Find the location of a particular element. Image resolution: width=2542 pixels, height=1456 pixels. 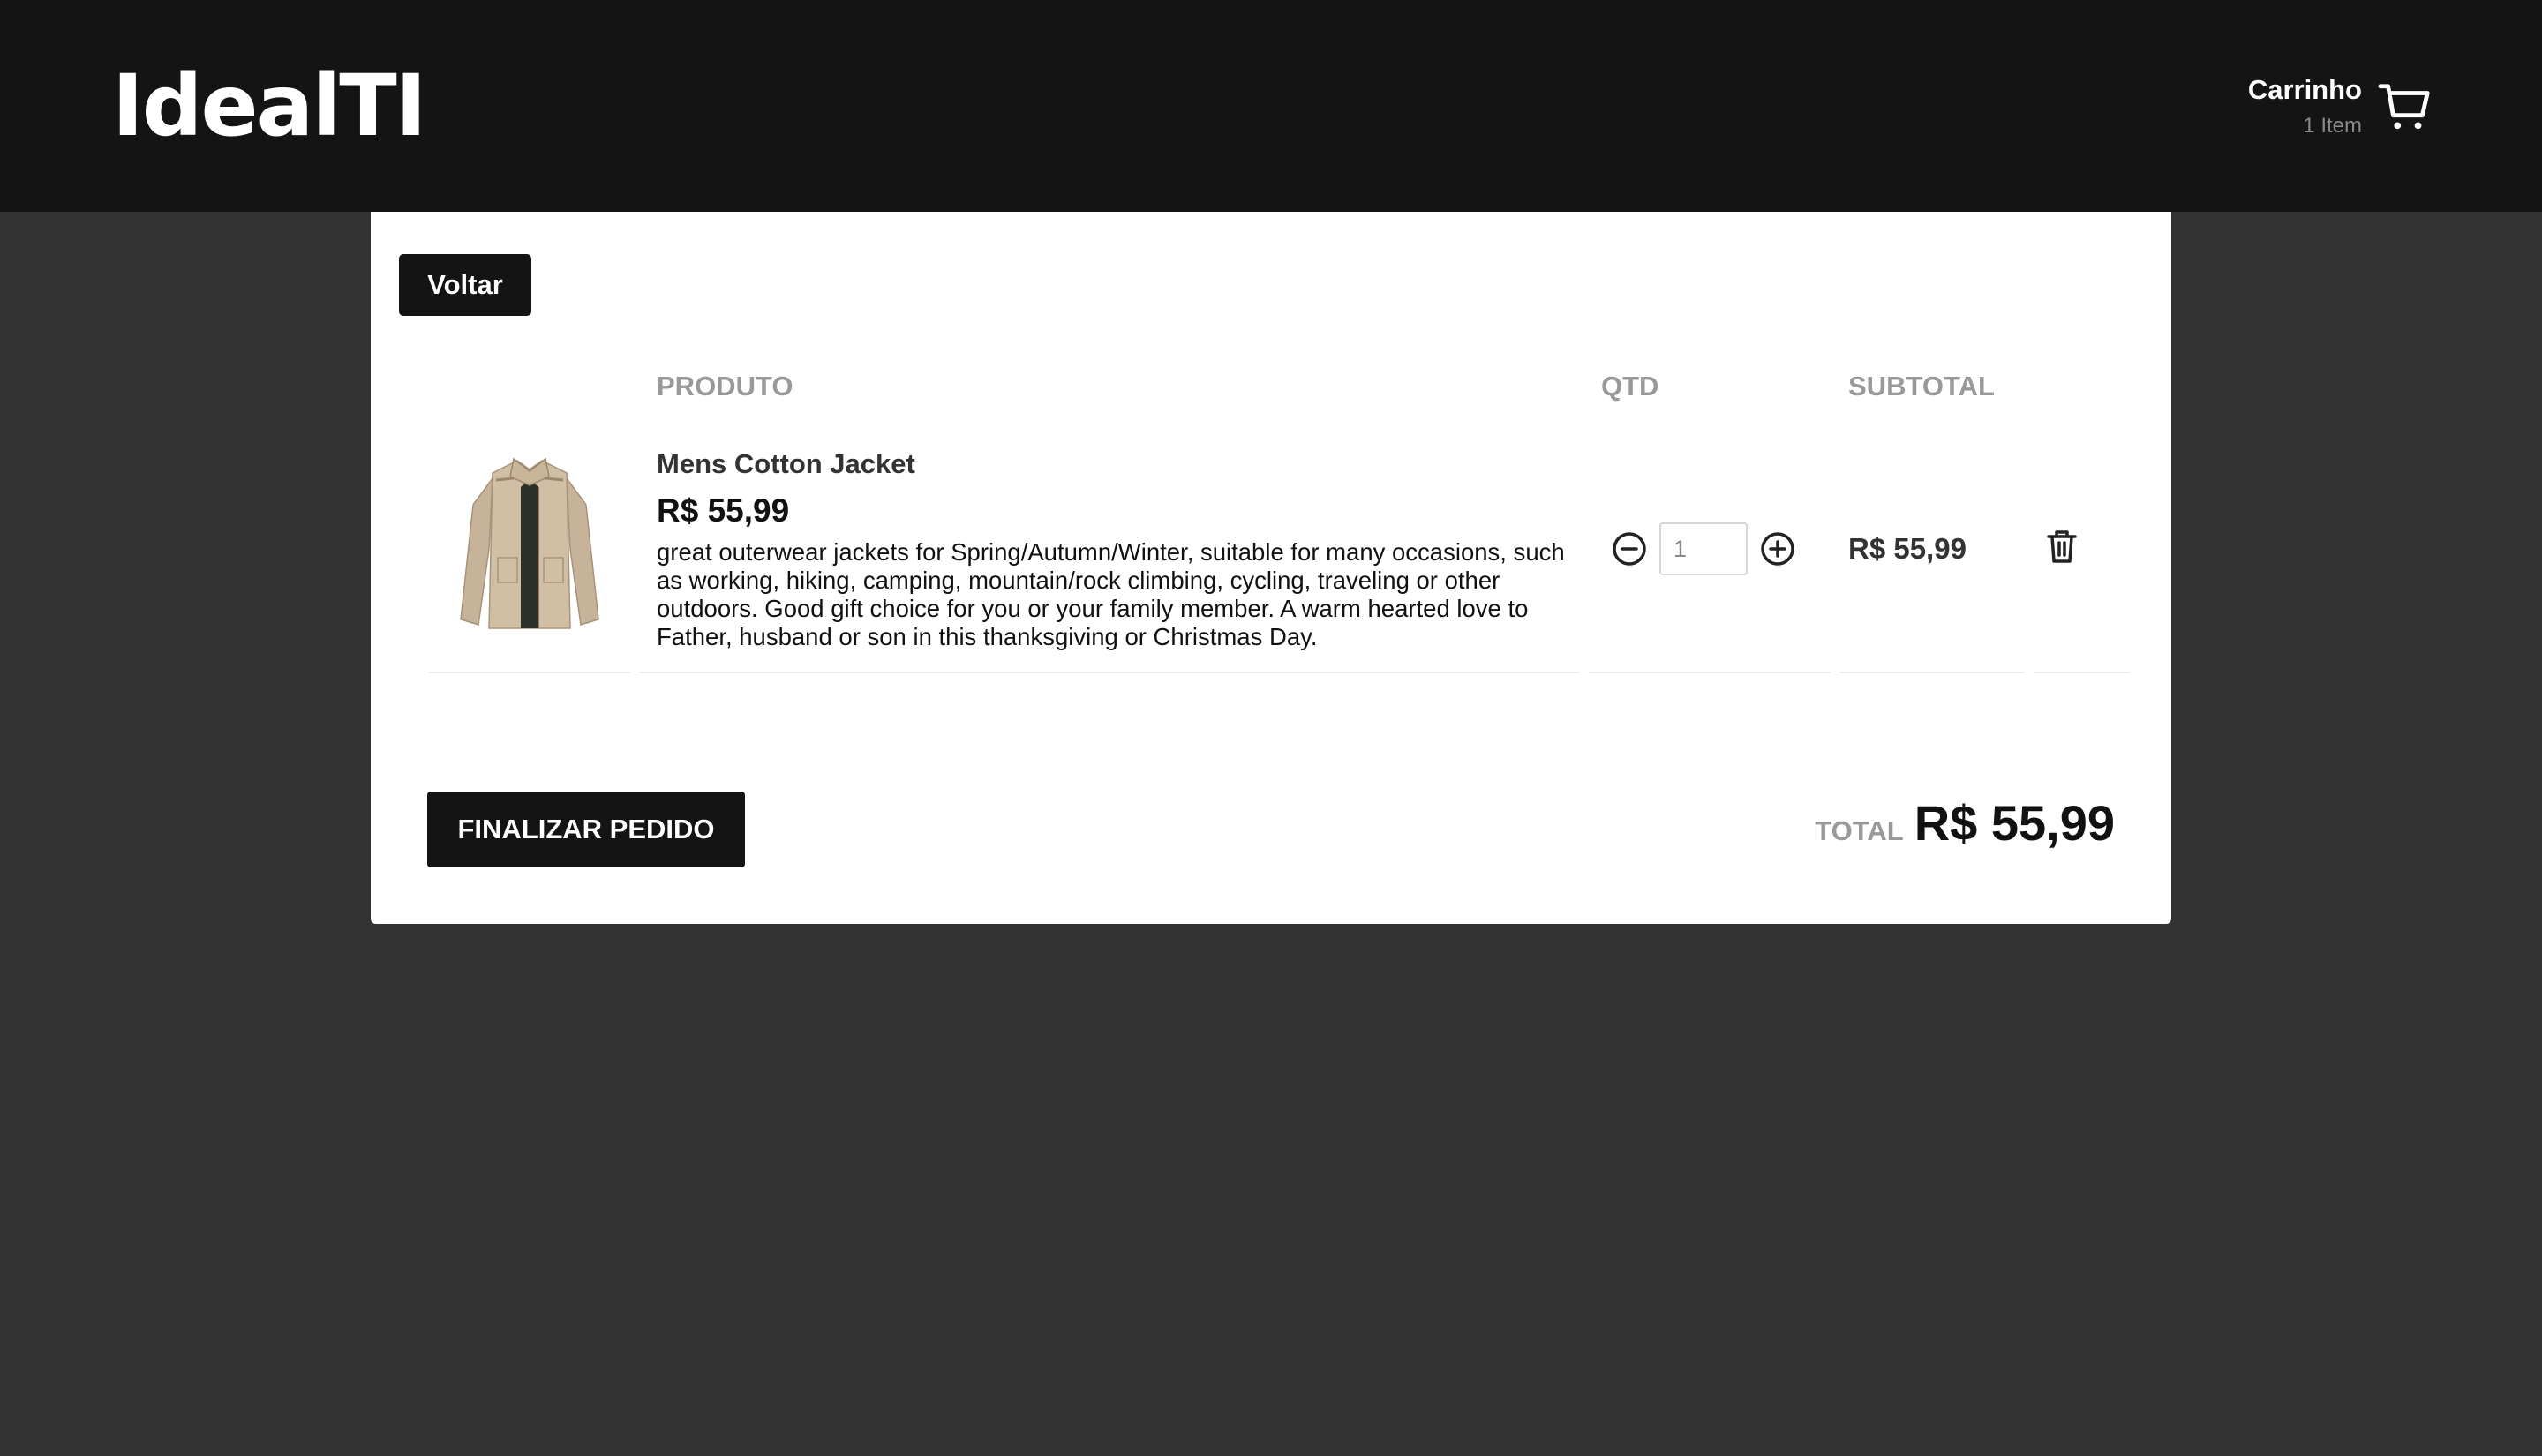

jacket-image is located at coordinates (530, 543).